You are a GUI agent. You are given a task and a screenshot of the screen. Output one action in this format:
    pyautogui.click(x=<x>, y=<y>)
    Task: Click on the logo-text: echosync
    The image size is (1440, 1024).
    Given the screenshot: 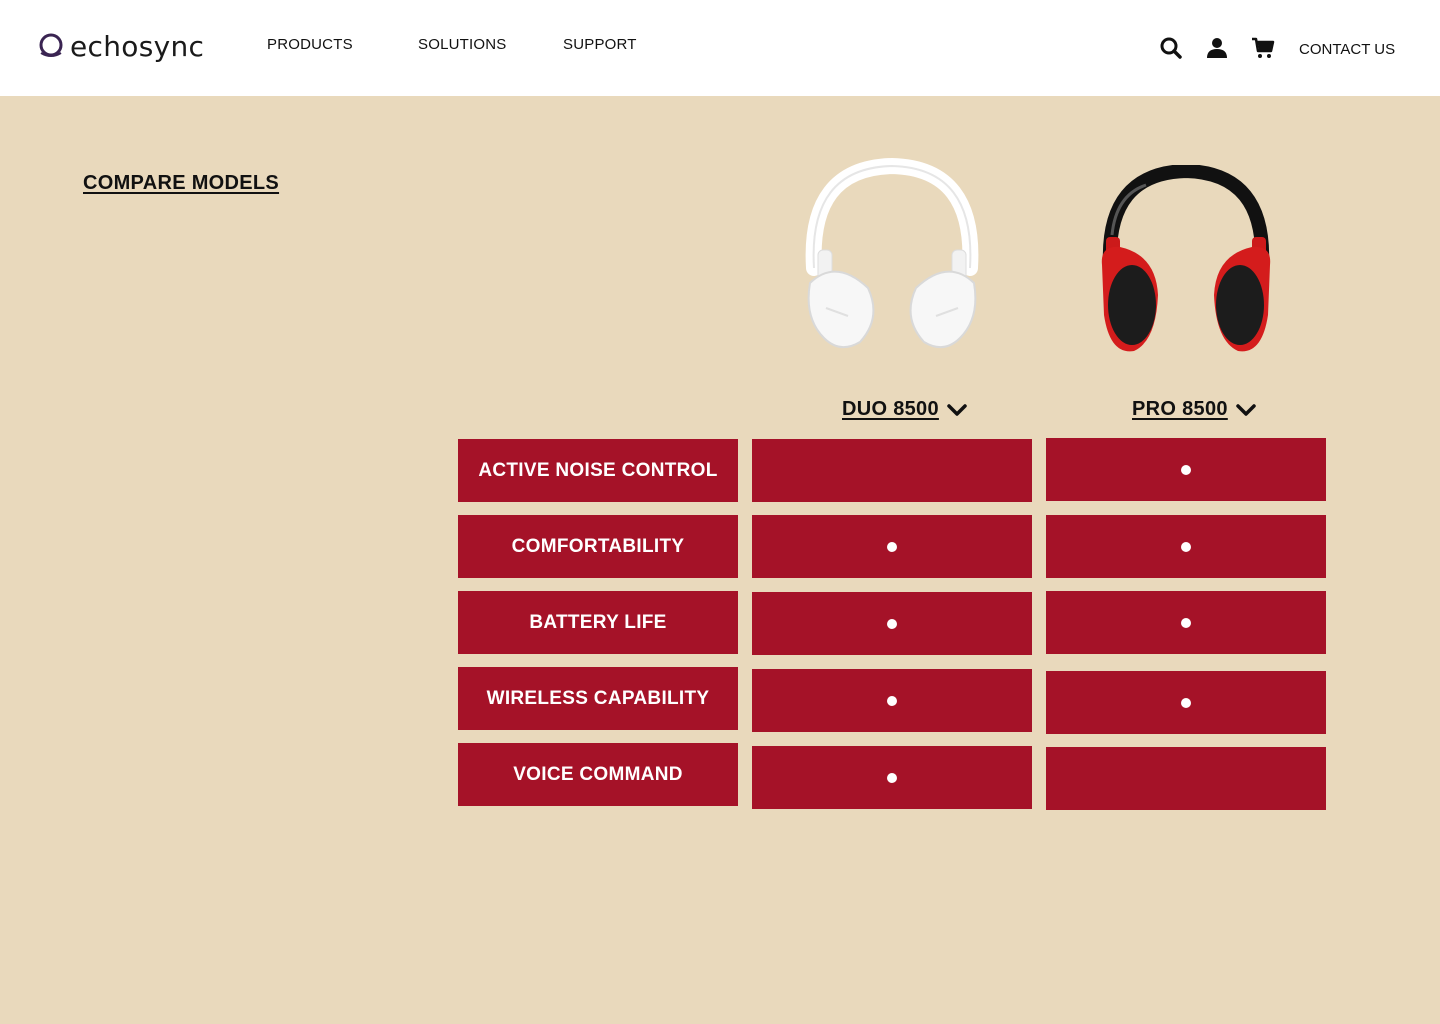 What is the action you would take?
    pyautogui.click(x=137, y=46)
    